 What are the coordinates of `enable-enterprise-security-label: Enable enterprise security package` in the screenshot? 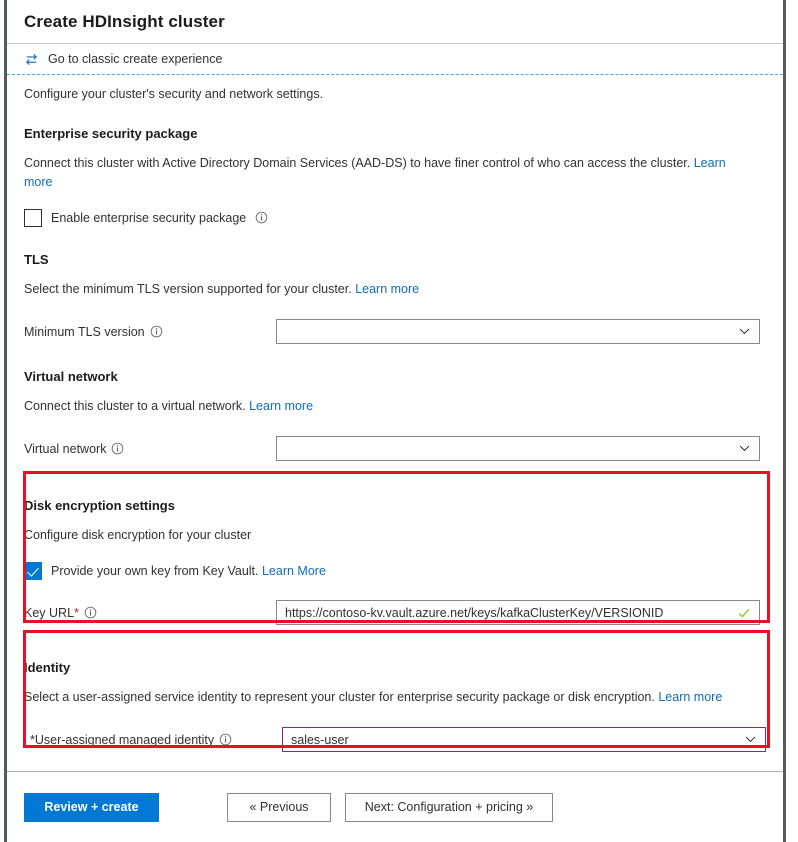 It's located at (159, 218).